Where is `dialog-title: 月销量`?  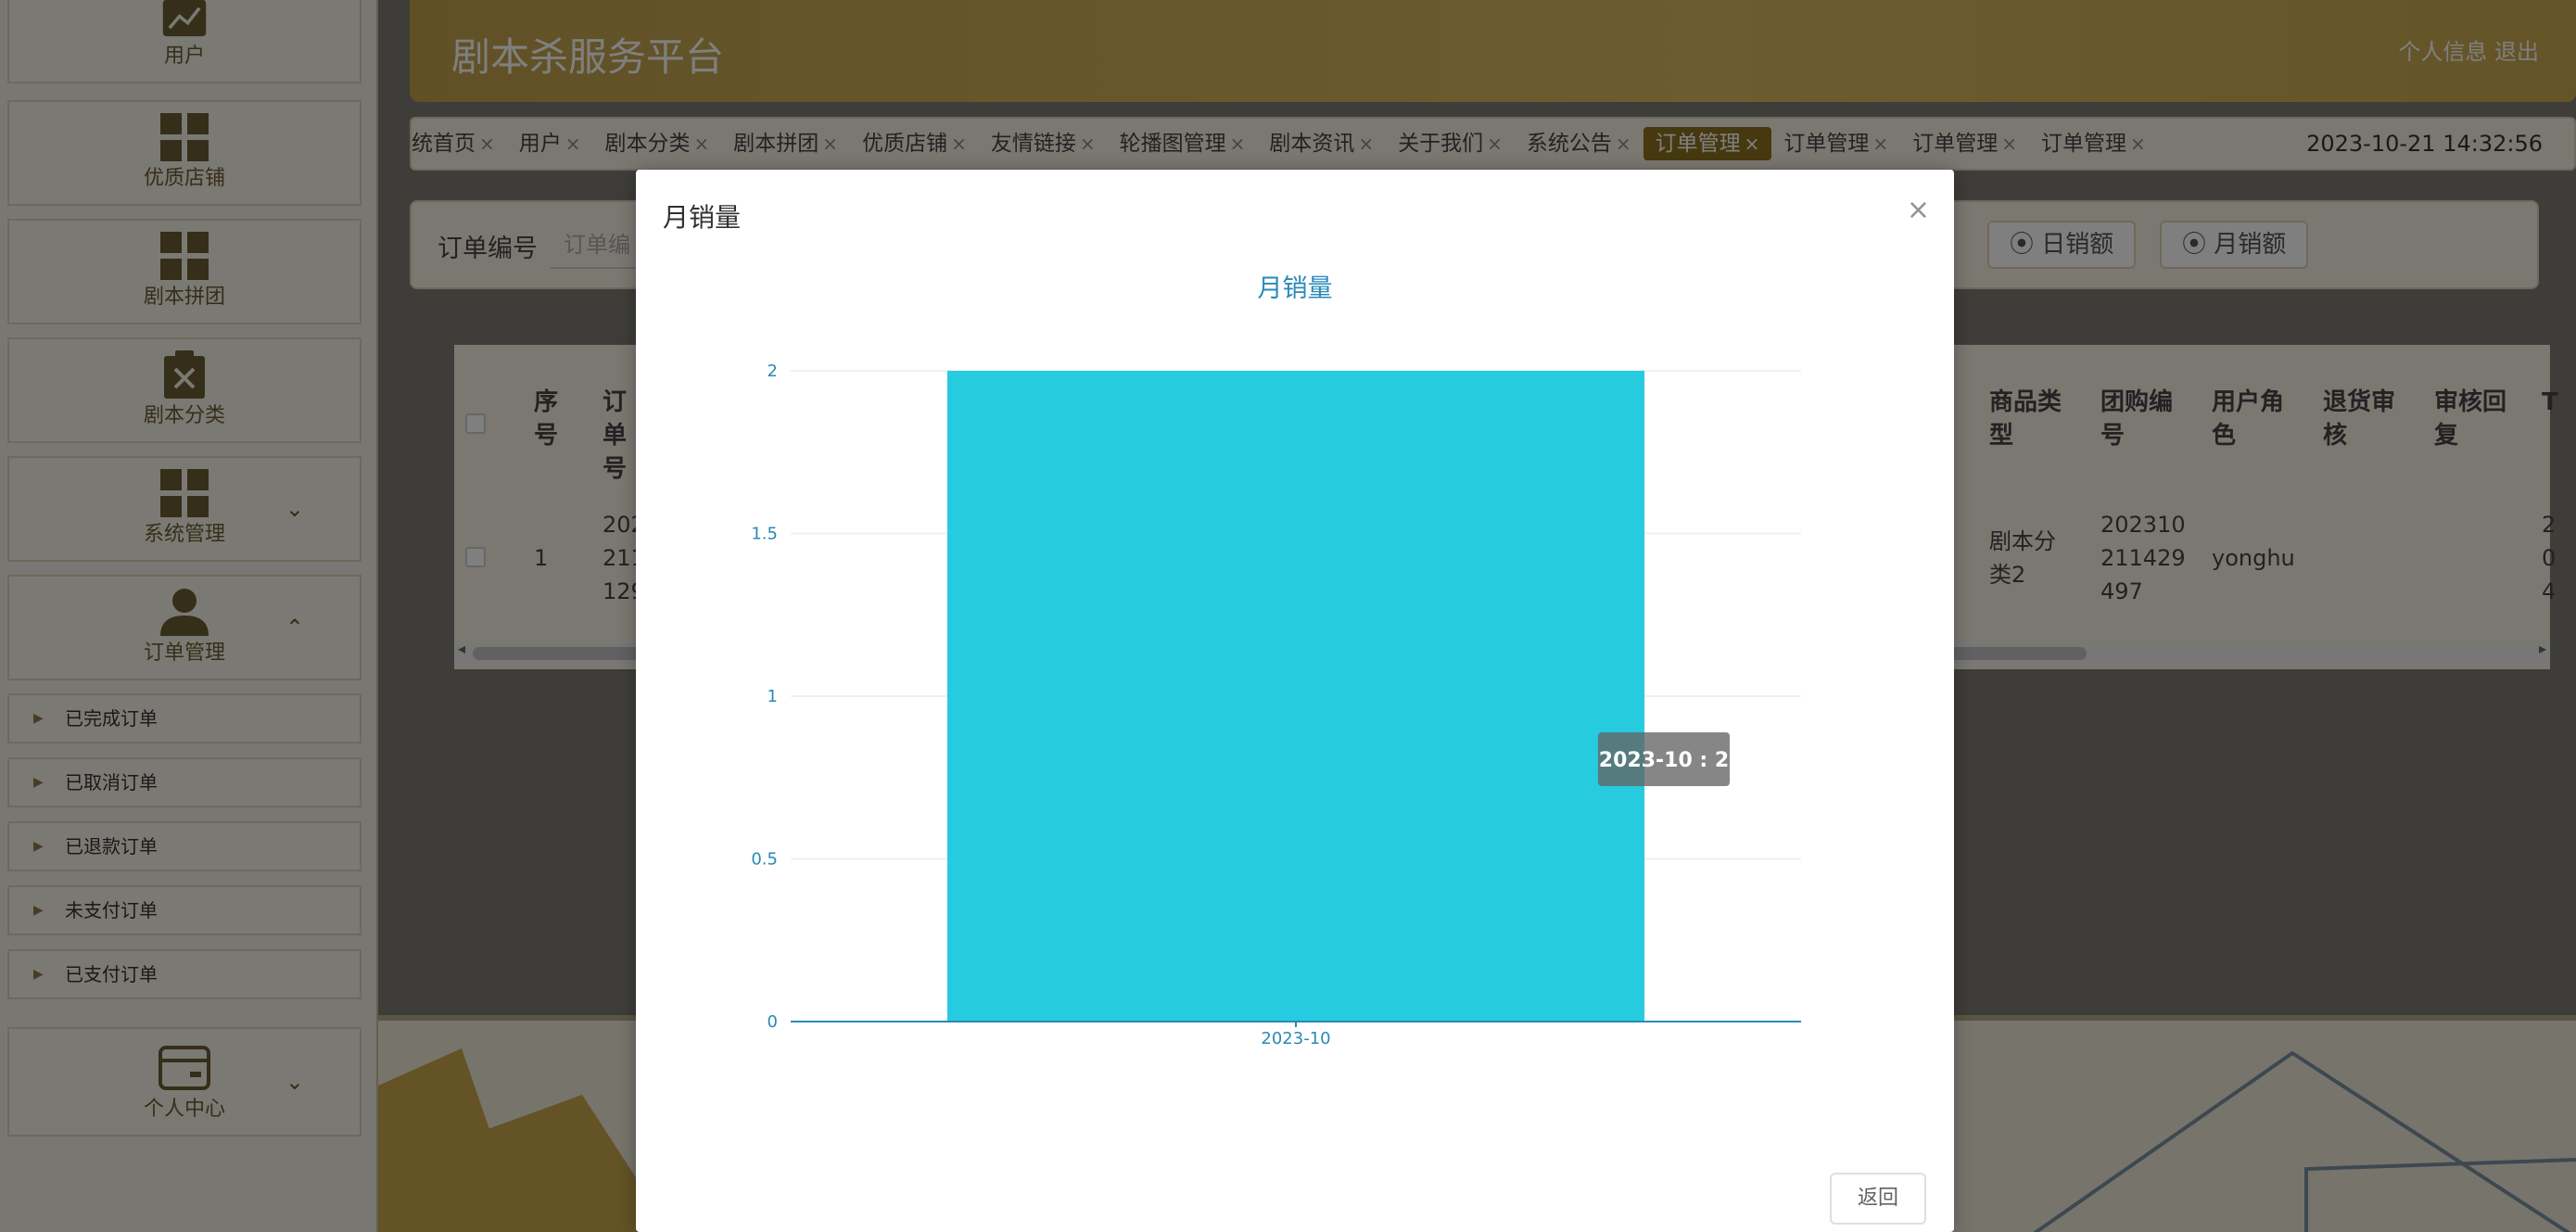
dialog-title: 月销量 is located at coordinates (702, 217).